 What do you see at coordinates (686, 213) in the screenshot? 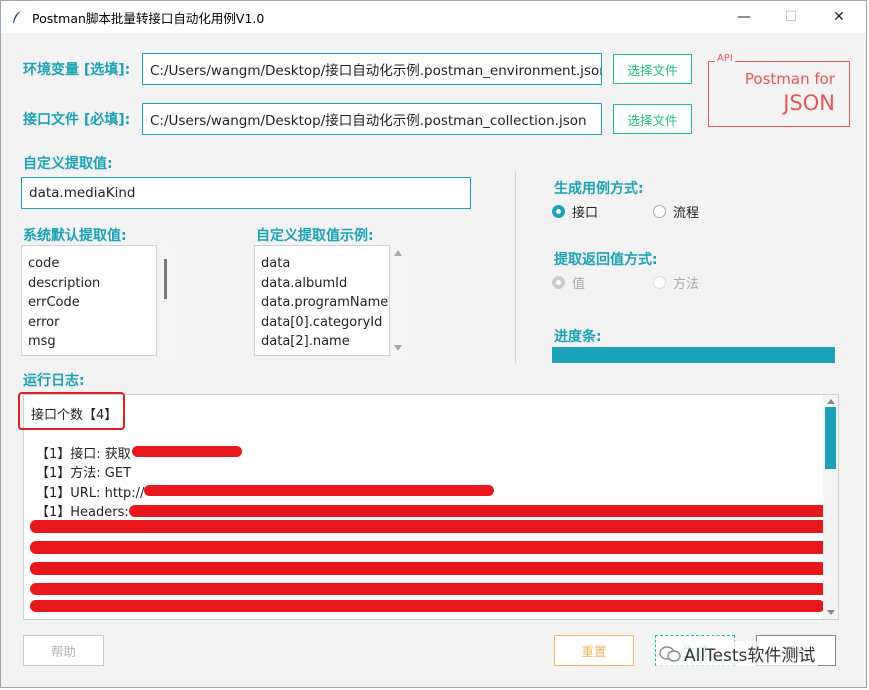
I see `radio-label: 流程` at bounding box center [686, 213].